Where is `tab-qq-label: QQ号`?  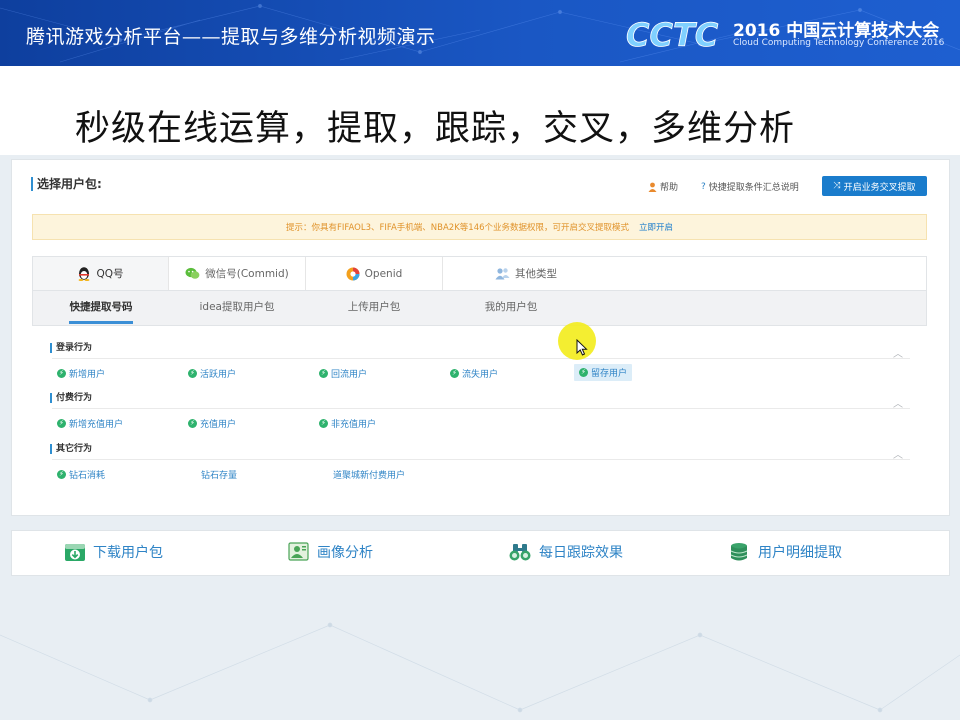 tab-qq-label: QQ号 is located at coordinates (110, 274).